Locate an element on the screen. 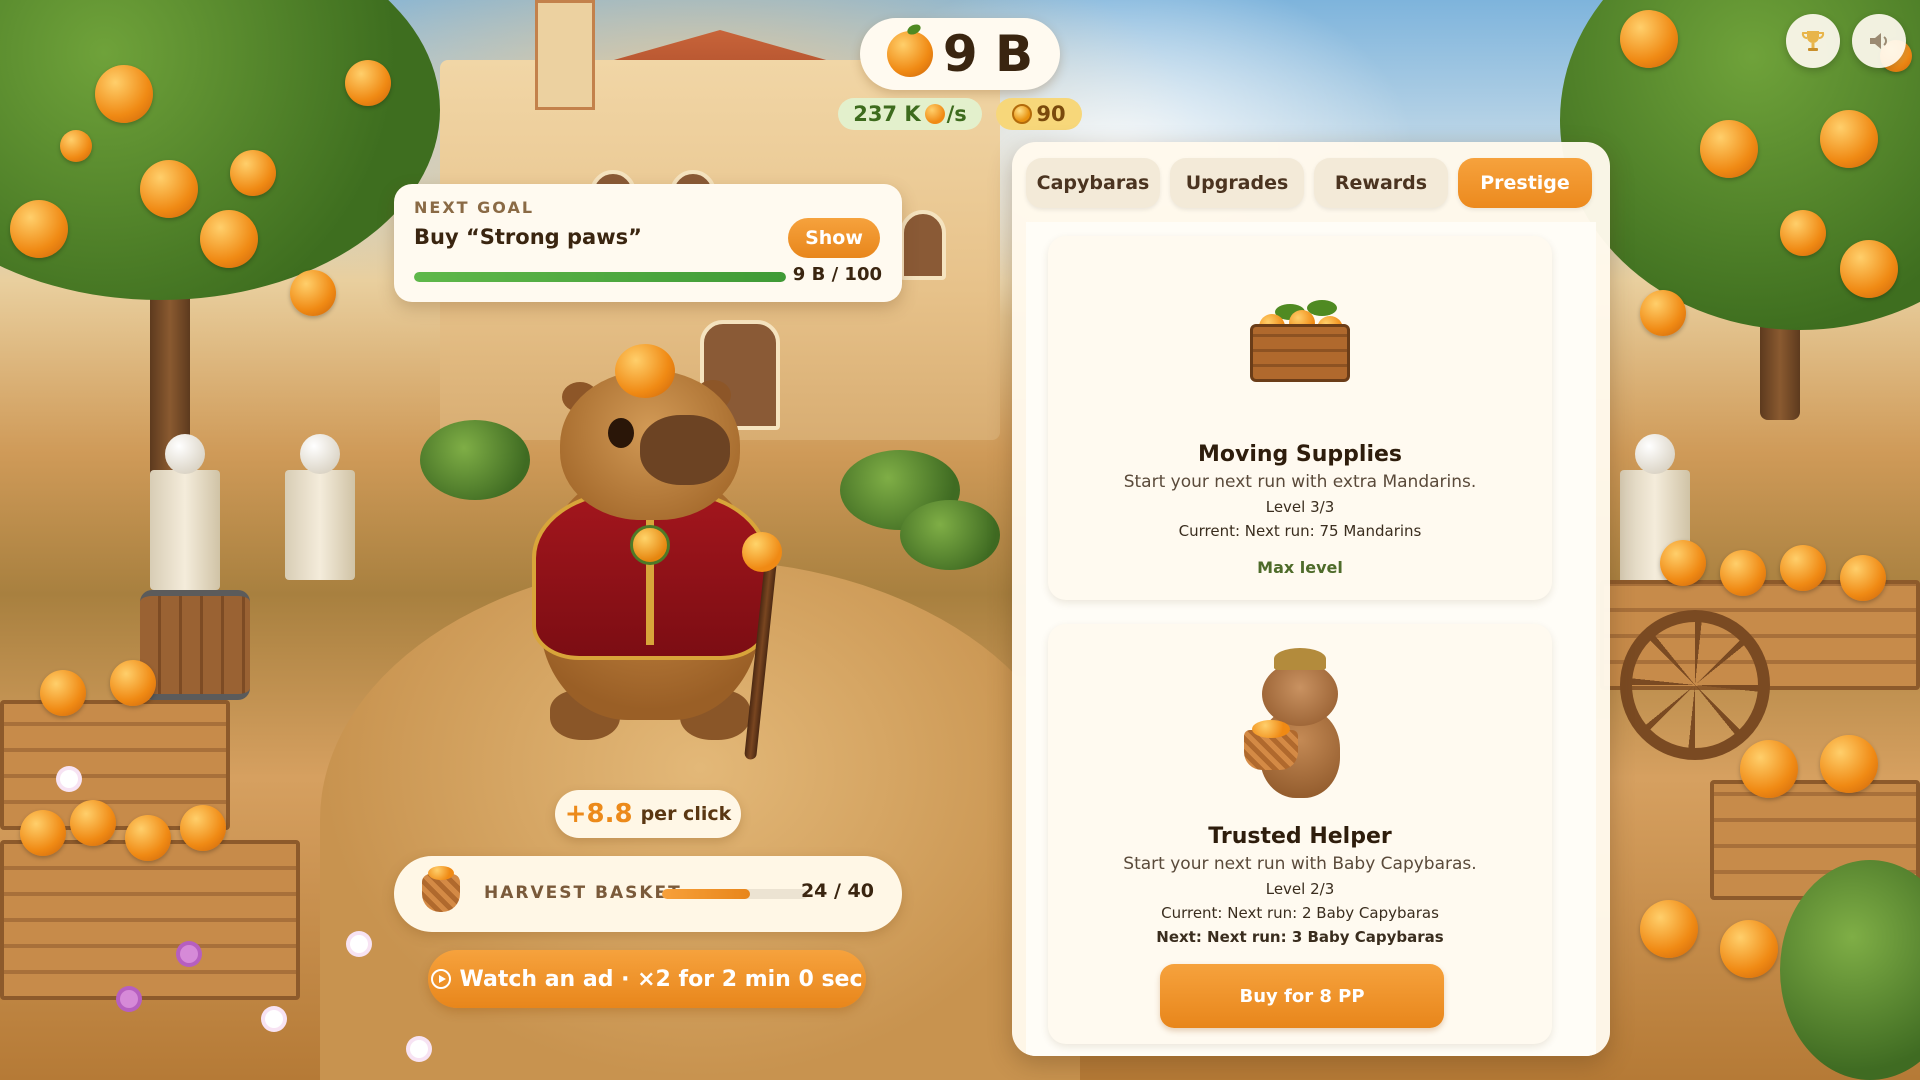  show-goal-button: Show is located at coordinates (834, 238).